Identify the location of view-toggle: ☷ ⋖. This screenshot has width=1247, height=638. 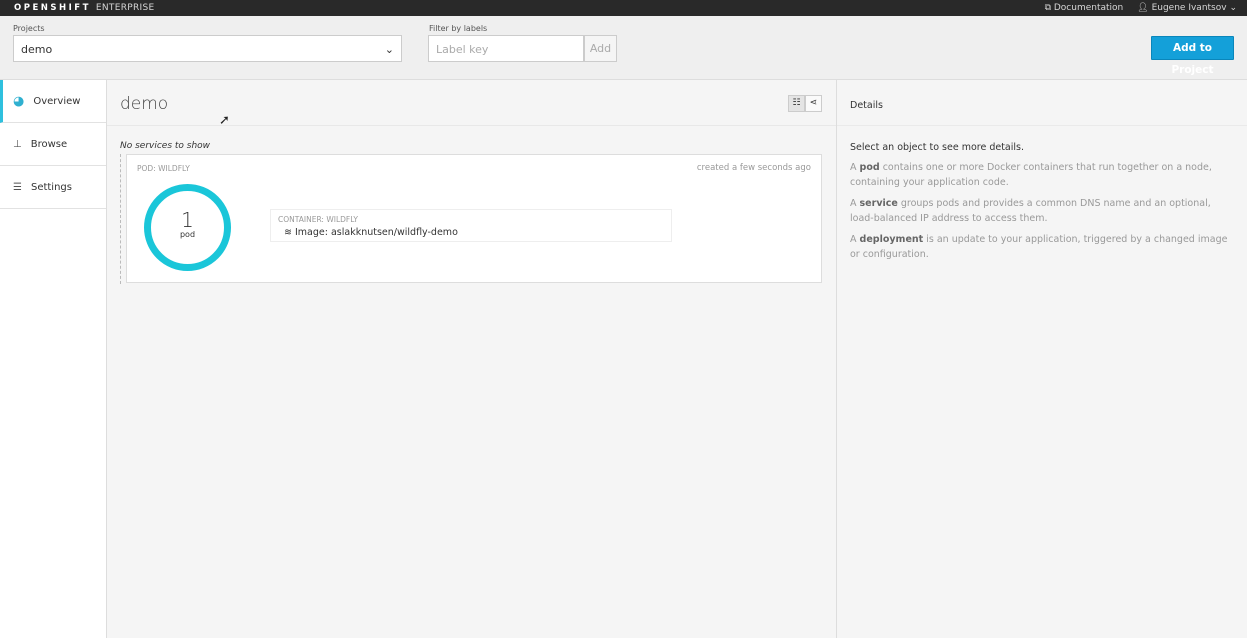
(805, 103).